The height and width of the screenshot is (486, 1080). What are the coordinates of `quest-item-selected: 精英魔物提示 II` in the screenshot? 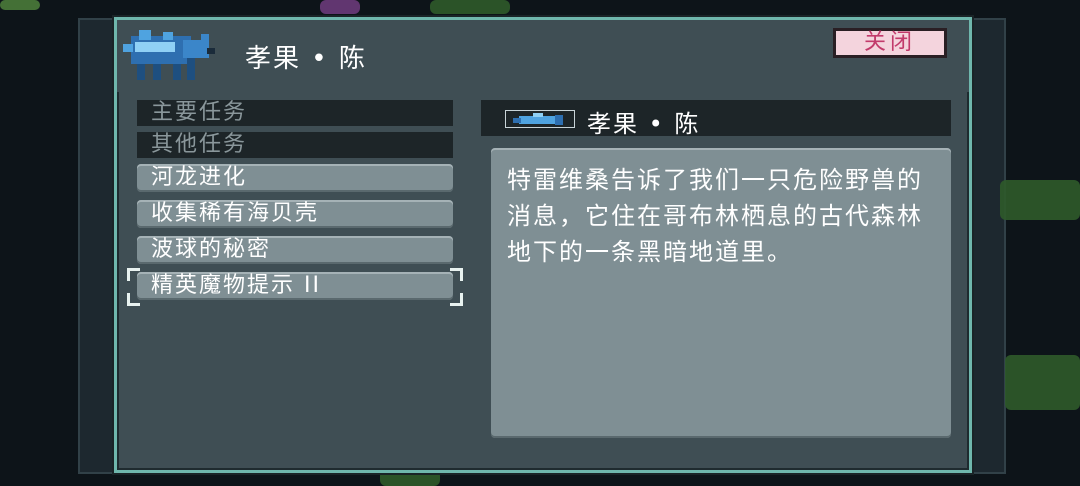 It's located at (295, 287).